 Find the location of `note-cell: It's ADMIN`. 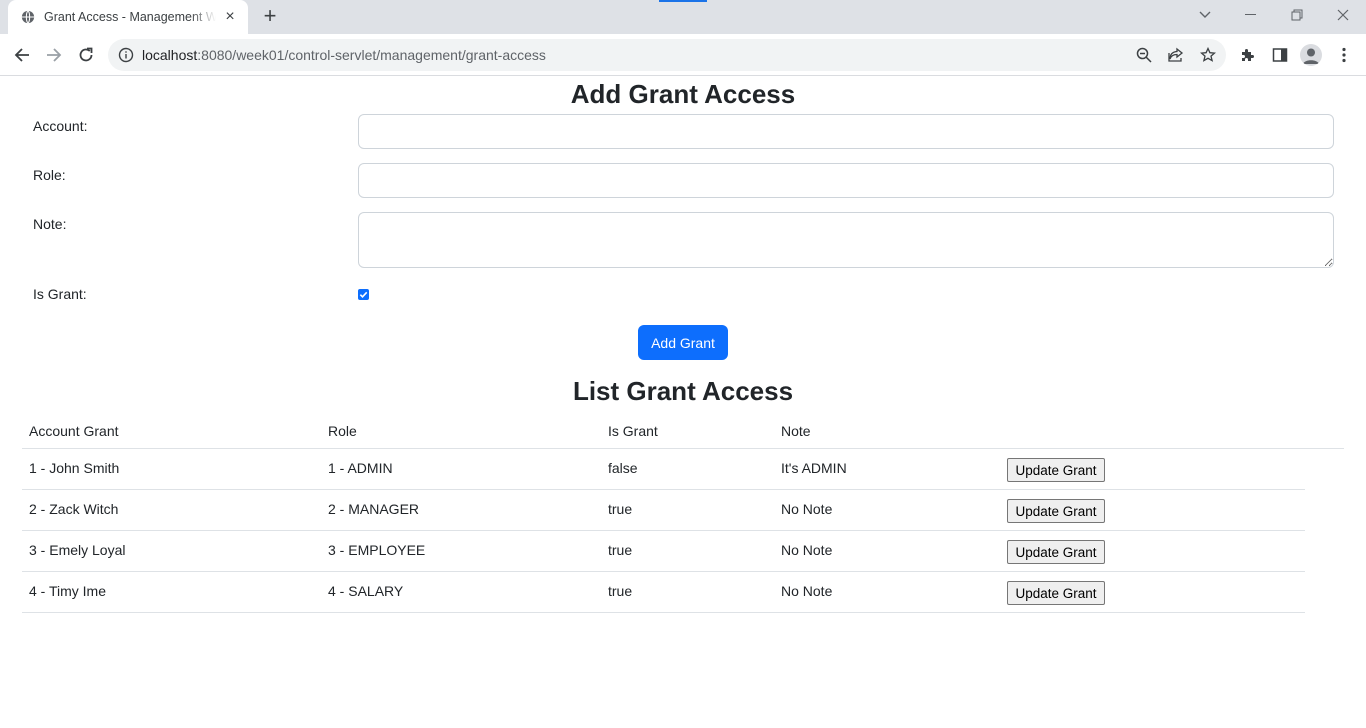

note-cell: It's ADMIN is located at coordinates (814, 468).